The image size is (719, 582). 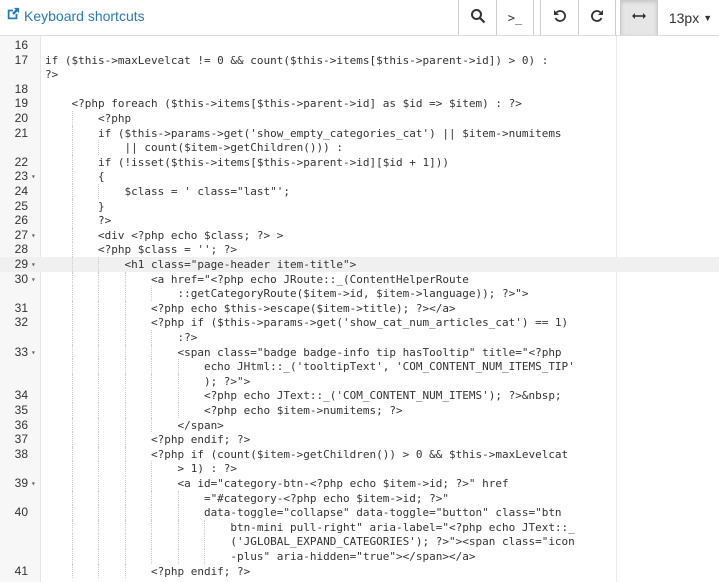 I want to click on code-text: ="#category-<?php echo $item->id; ?>", so click(x=247, y=498).